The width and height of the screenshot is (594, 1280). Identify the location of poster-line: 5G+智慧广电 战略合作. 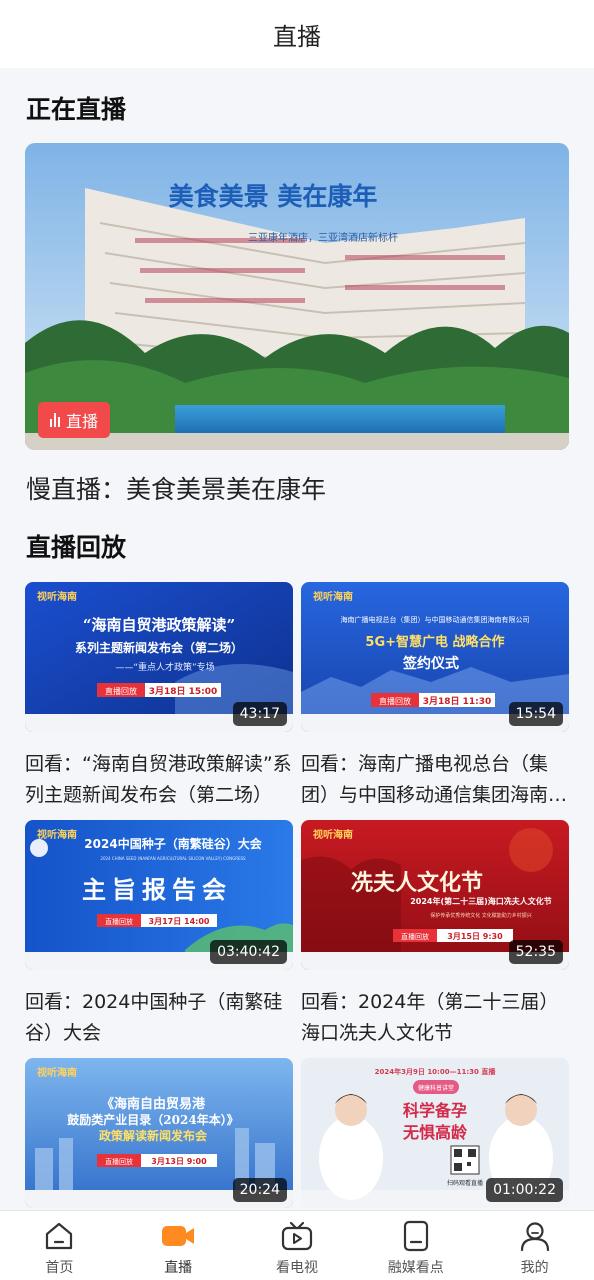
(434, 642).